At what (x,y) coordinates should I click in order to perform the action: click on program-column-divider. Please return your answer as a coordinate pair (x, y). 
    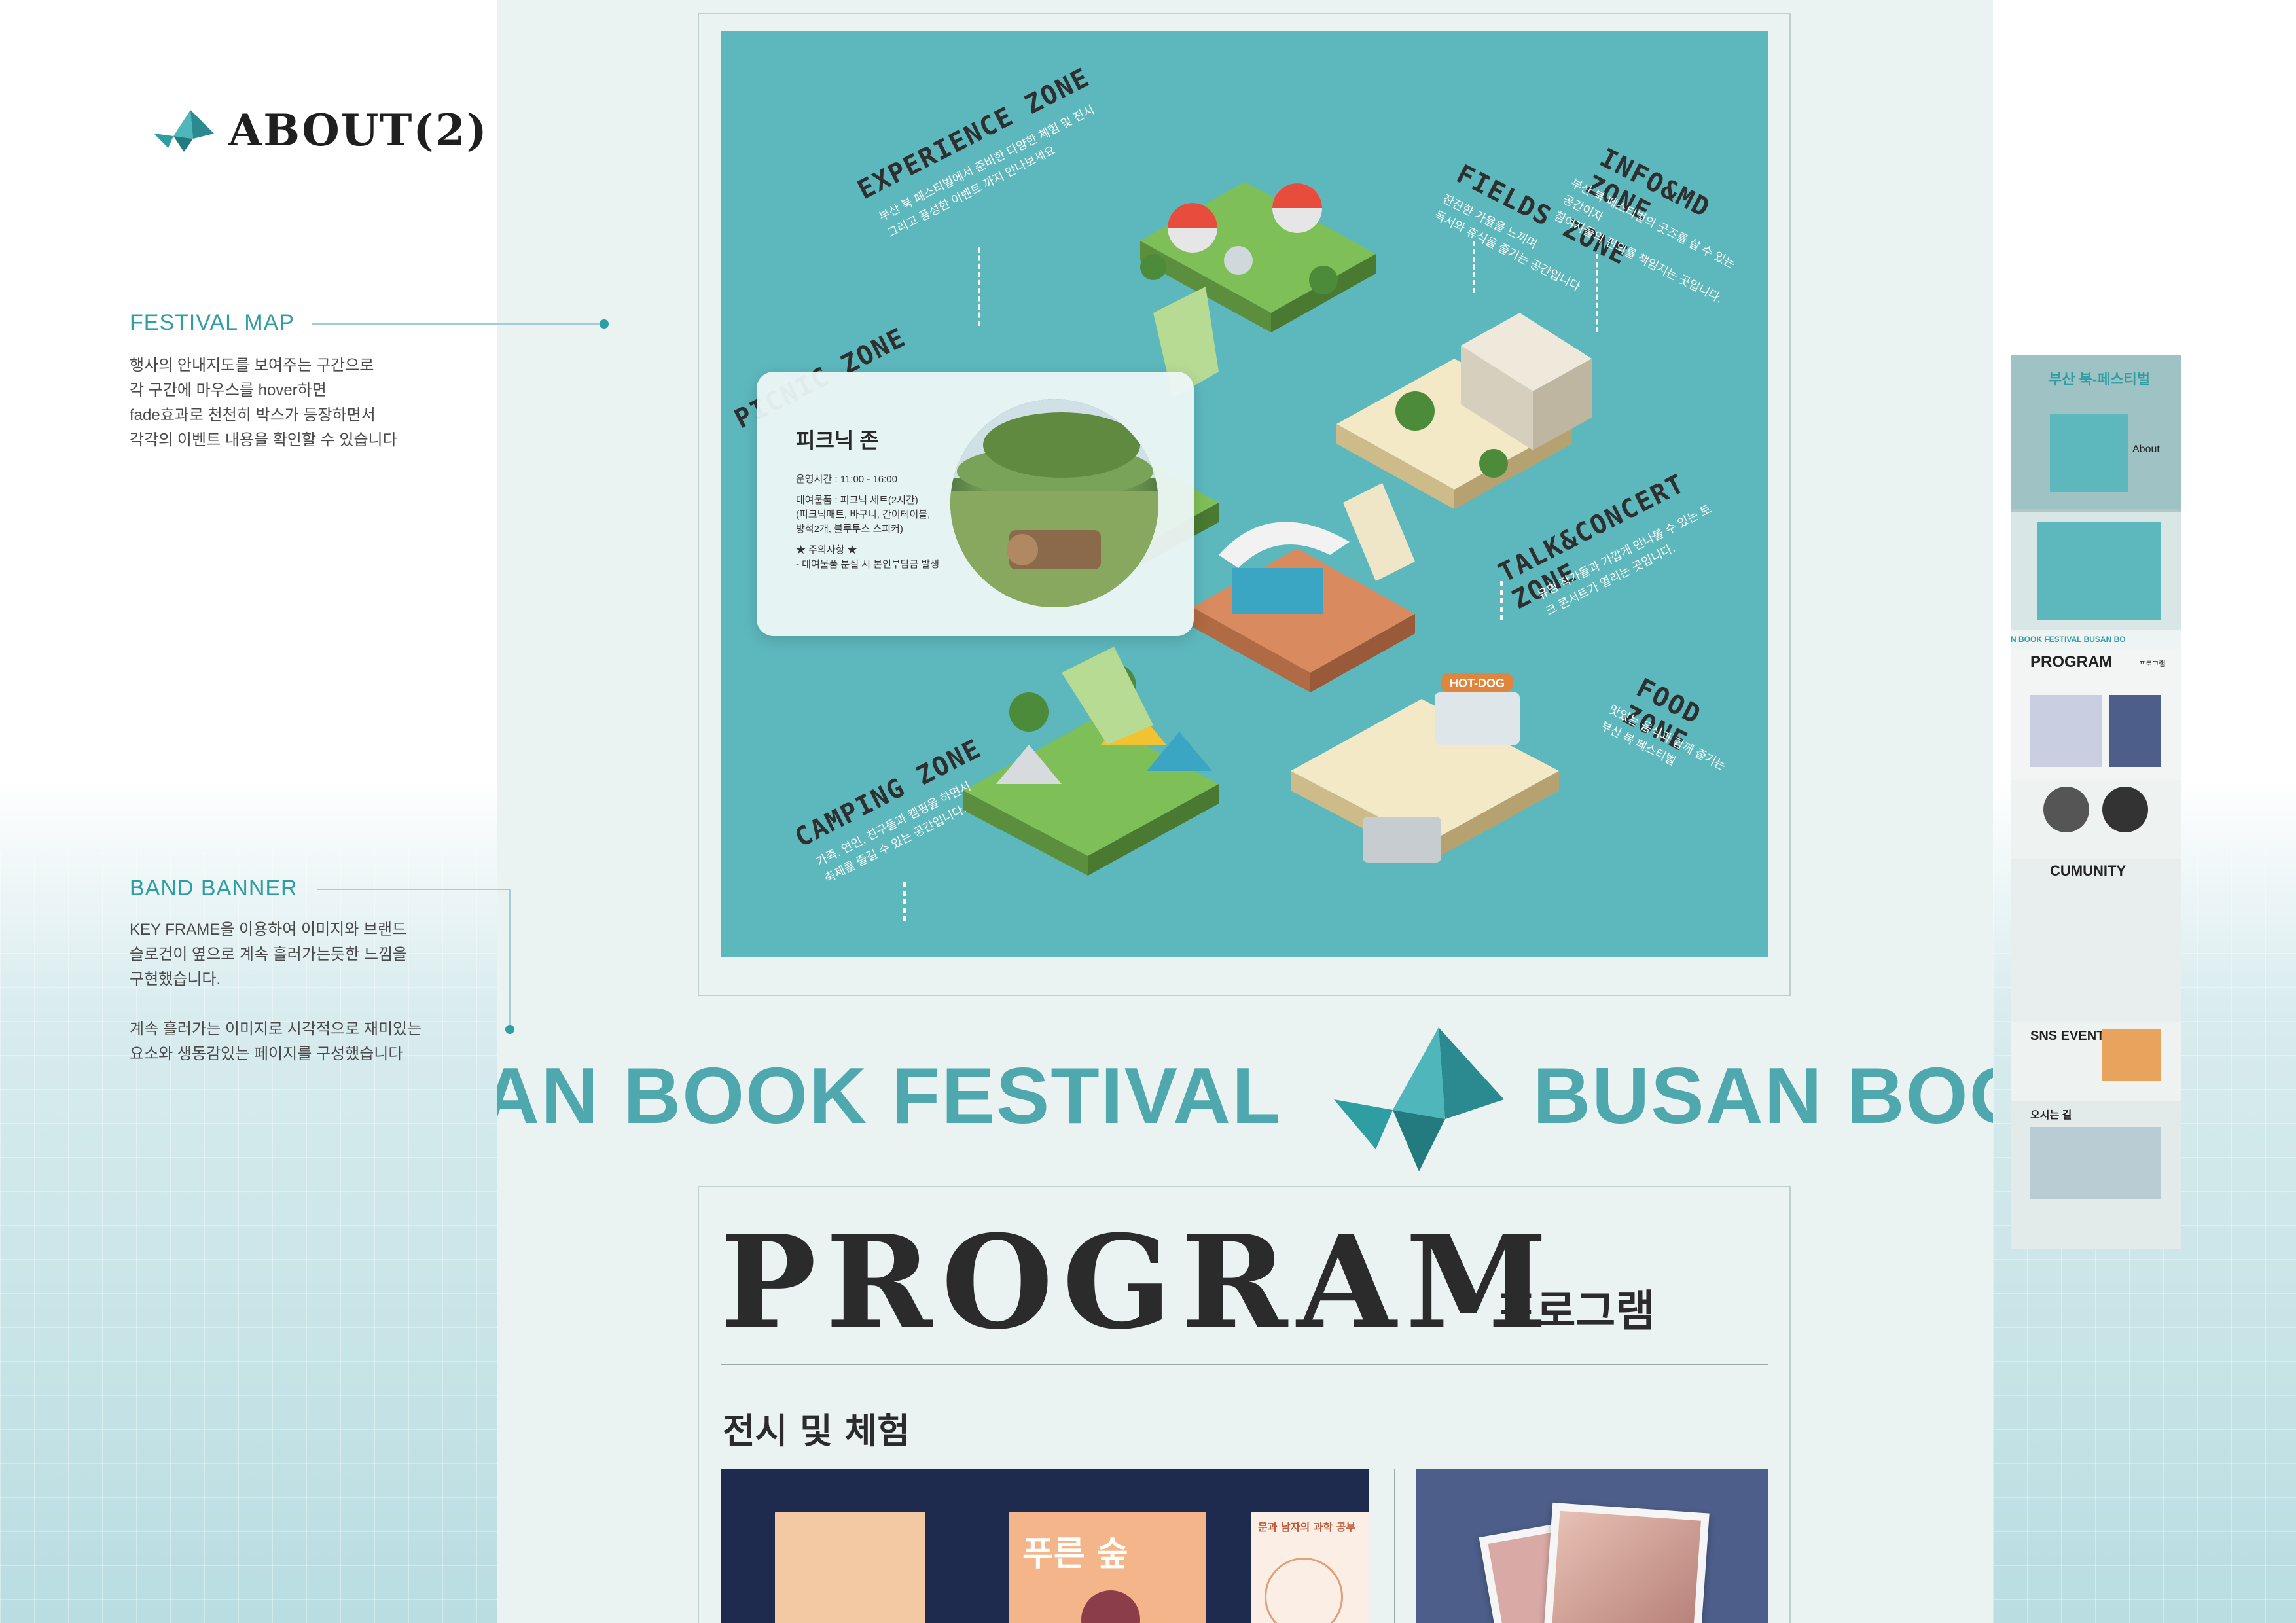
    Looking at the image, I should click on (1394, 1546).